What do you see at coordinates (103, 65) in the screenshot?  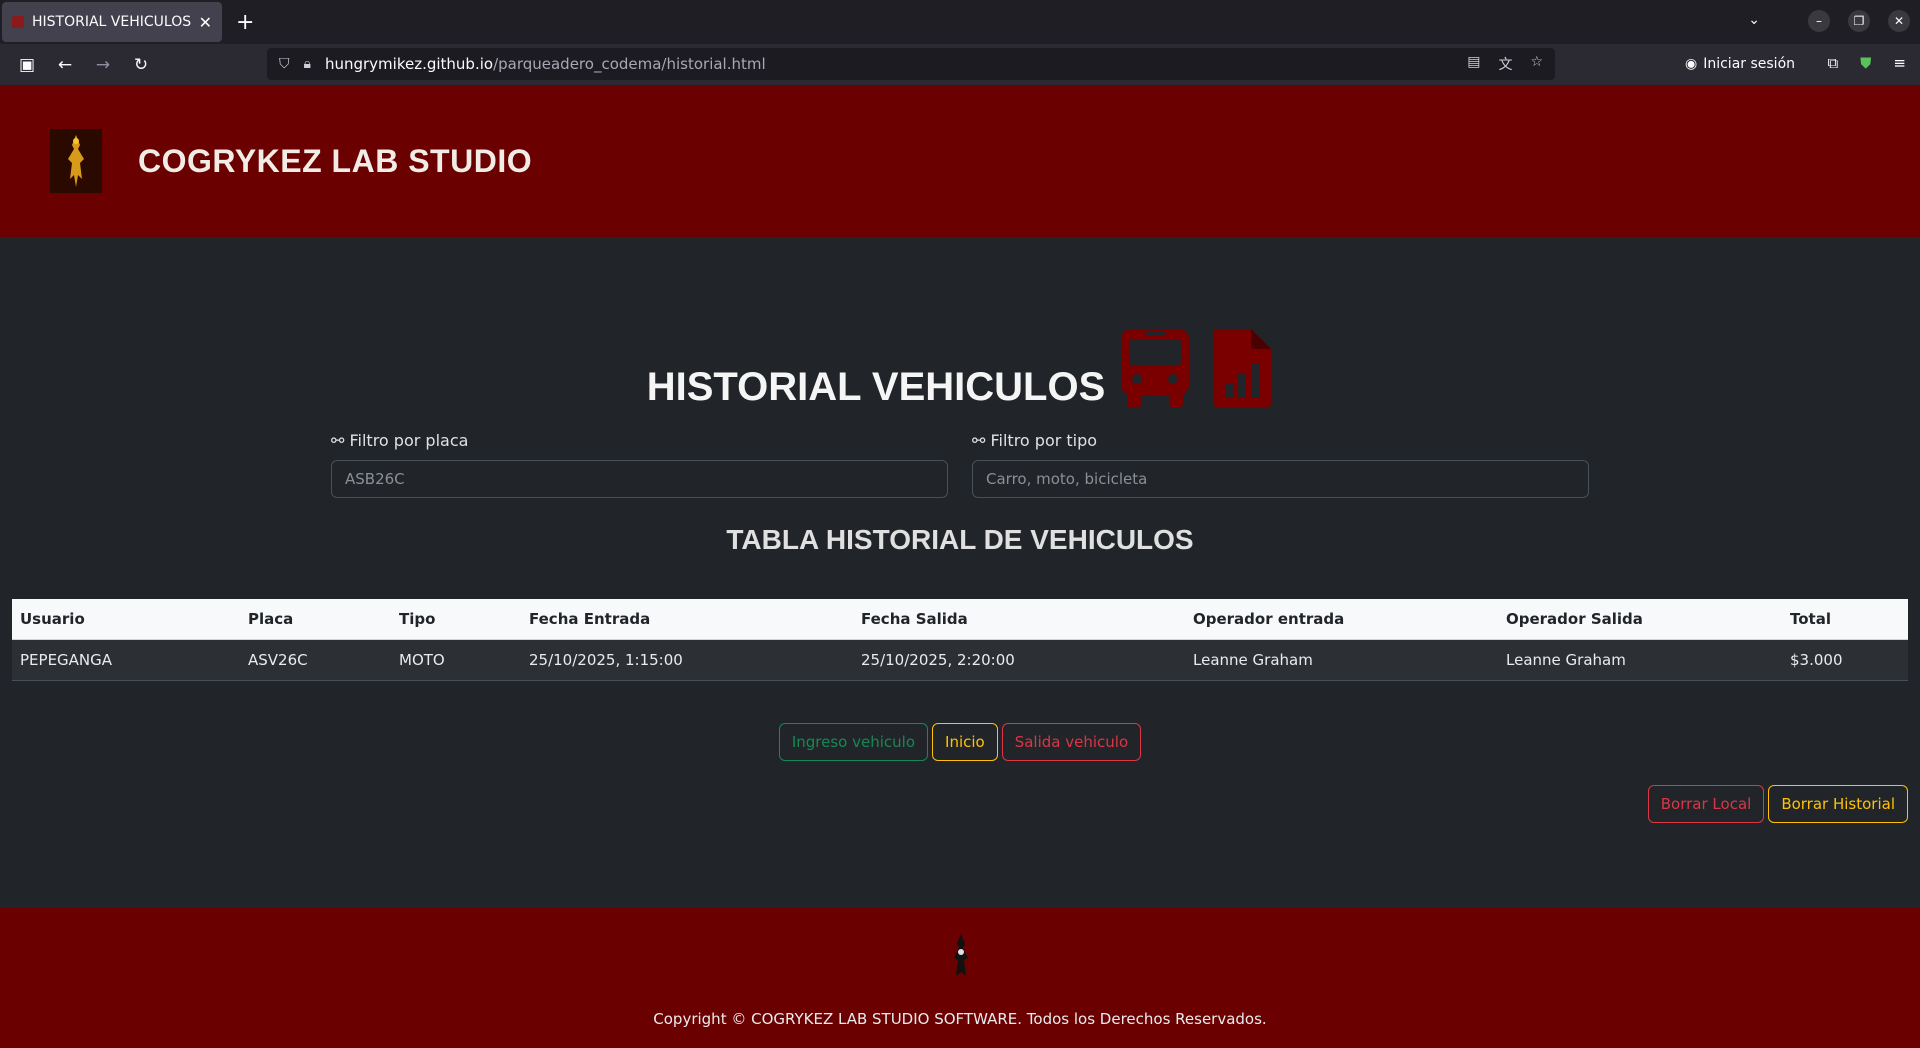 I see `forward-icon: →` at bounding box center [103, 65].